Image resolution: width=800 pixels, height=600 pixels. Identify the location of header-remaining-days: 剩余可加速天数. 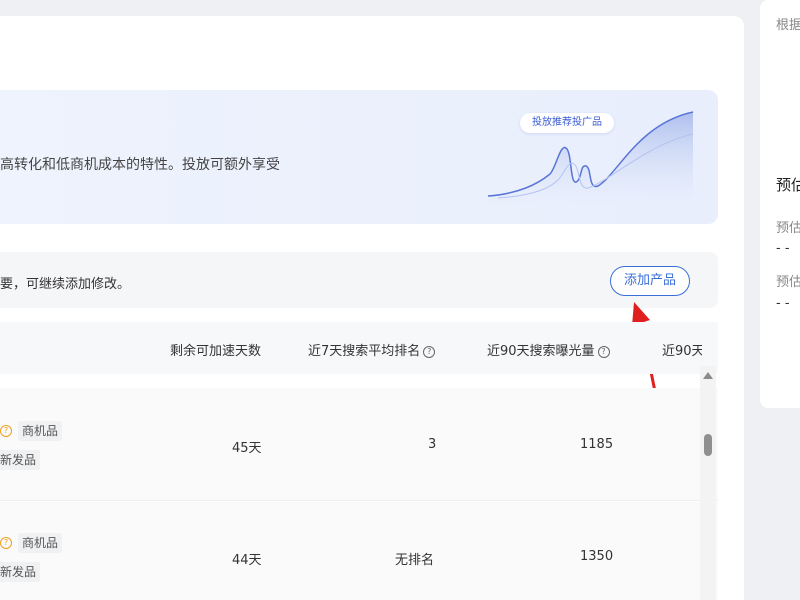
(216, 351).